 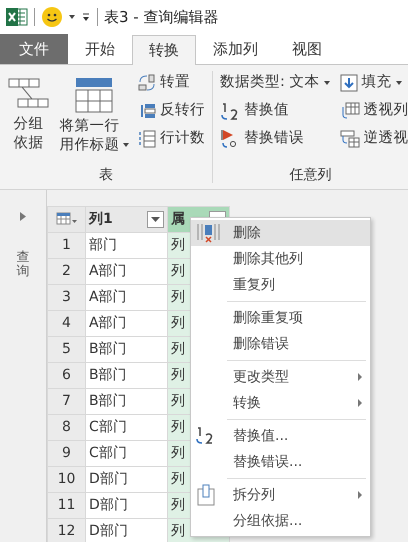 What do you see at coordinates (67, 375) in the screenshot?
I see `row-number: 6` at bounding box center [67, 375].